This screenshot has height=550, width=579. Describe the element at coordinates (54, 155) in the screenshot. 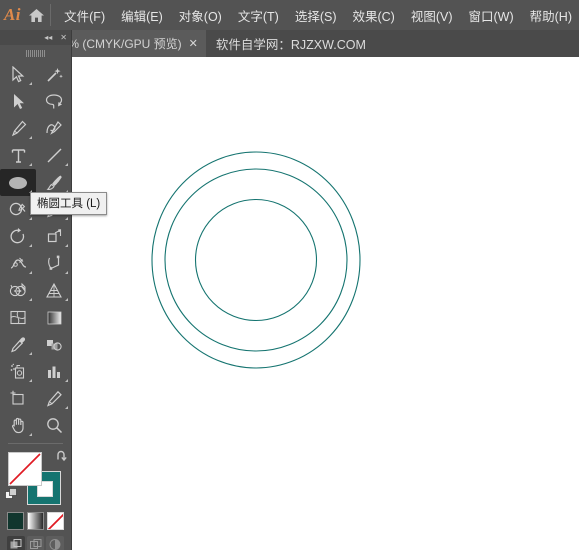

I see `line-segment-tool` at that location.